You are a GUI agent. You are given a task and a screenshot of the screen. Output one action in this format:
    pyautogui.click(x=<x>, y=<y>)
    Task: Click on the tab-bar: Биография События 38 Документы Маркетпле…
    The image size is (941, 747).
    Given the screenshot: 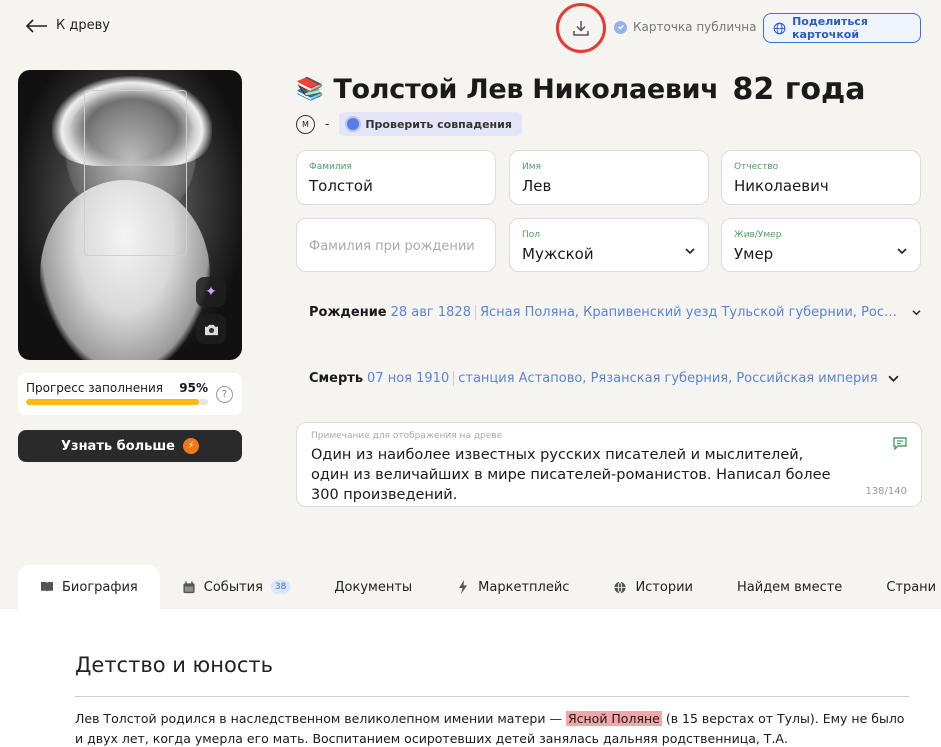 What is the action you would take?
    pyautogui.click(x=479, y=587)
    